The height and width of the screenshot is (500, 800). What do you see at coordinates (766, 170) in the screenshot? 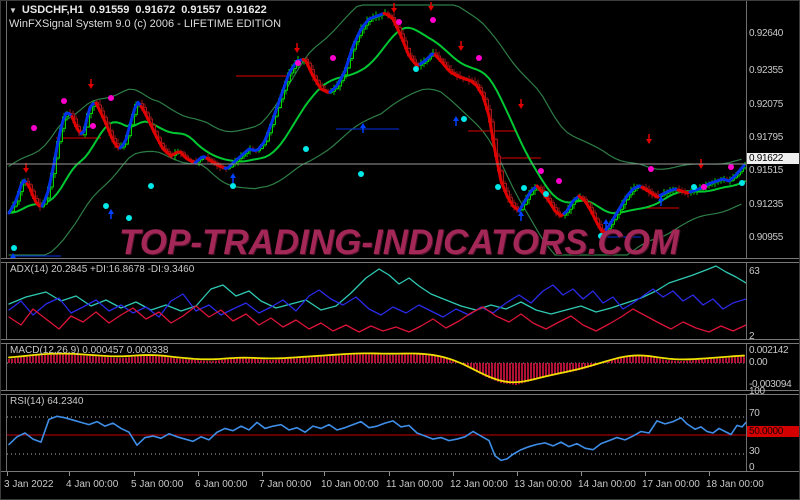
I see `scale-label: 0.91515` at bounding box center [766, 170].